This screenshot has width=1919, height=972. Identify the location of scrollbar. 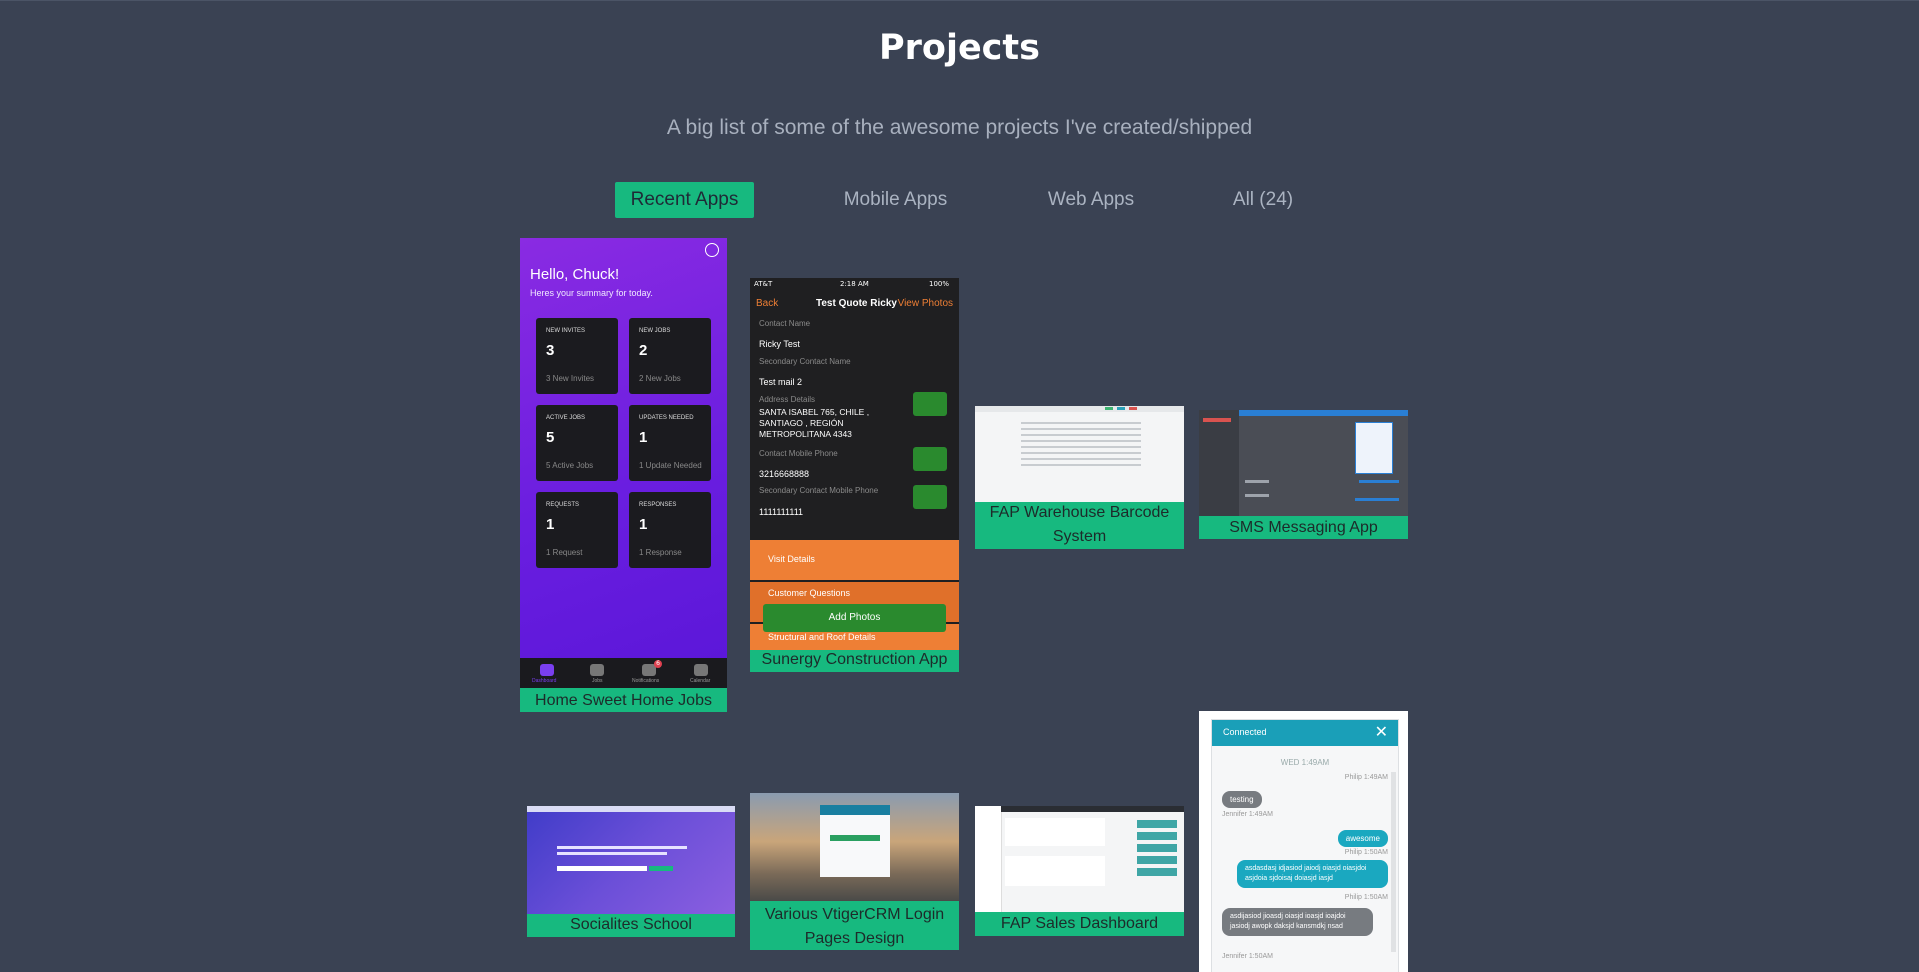
(1393, 862).